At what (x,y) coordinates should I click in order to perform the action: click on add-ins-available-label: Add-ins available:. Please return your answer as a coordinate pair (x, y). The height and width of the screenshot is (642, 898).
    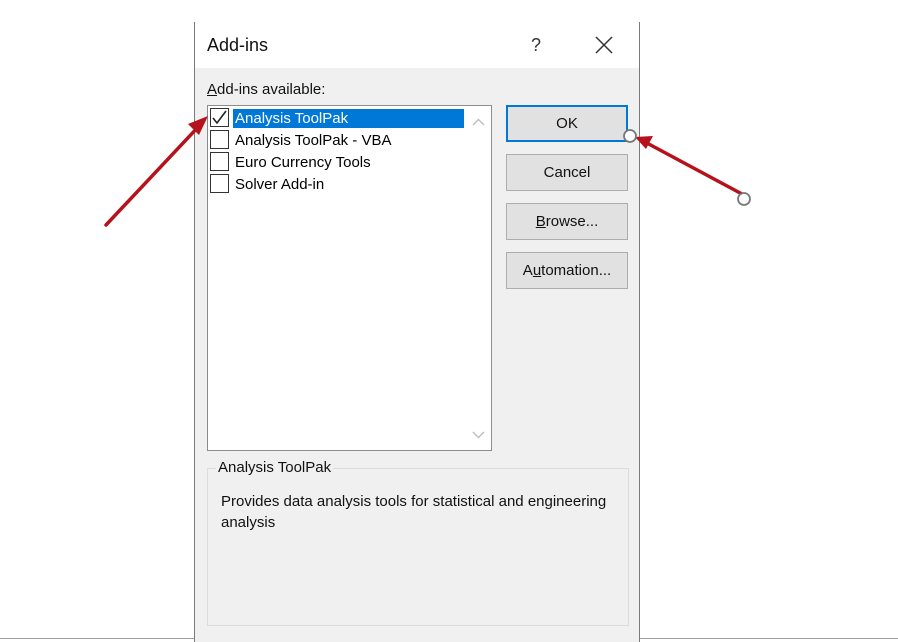
    Looking at the image, I should click on (266, 89).